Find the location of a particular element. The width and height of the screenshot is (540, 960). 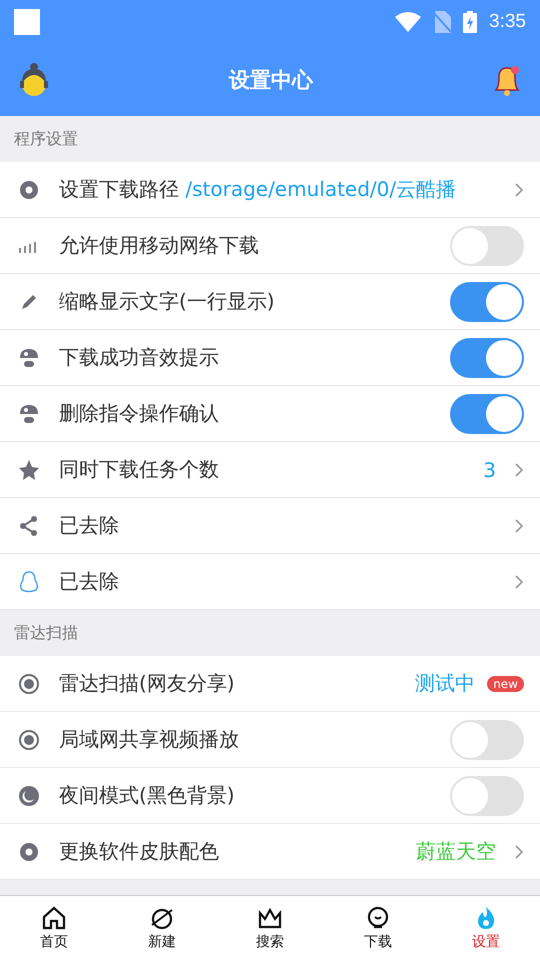

status-time: 3:35 is located at coordinates (507, 22).